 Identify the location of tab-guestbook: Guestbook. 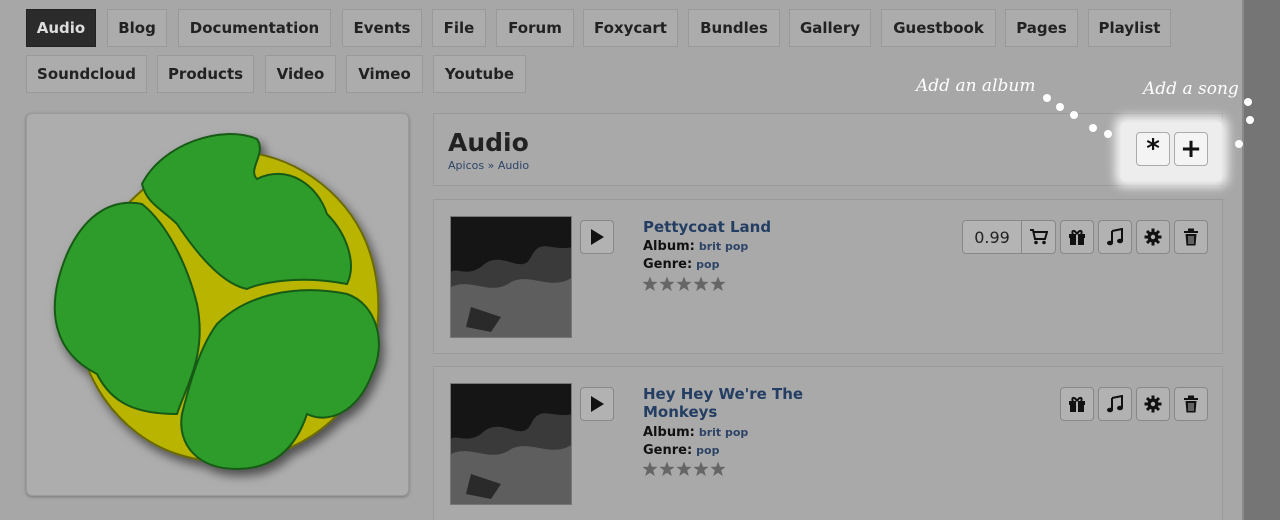
(938, 28).